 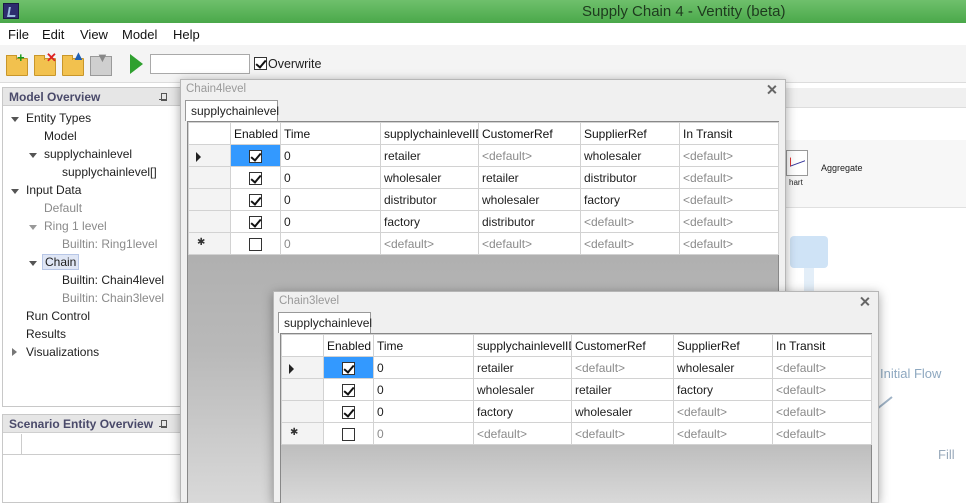 What do you see at coordinates (842, 168) in the screenshot?
I see `aggregate-label: Aggregate` at bounding box center [842, 168].